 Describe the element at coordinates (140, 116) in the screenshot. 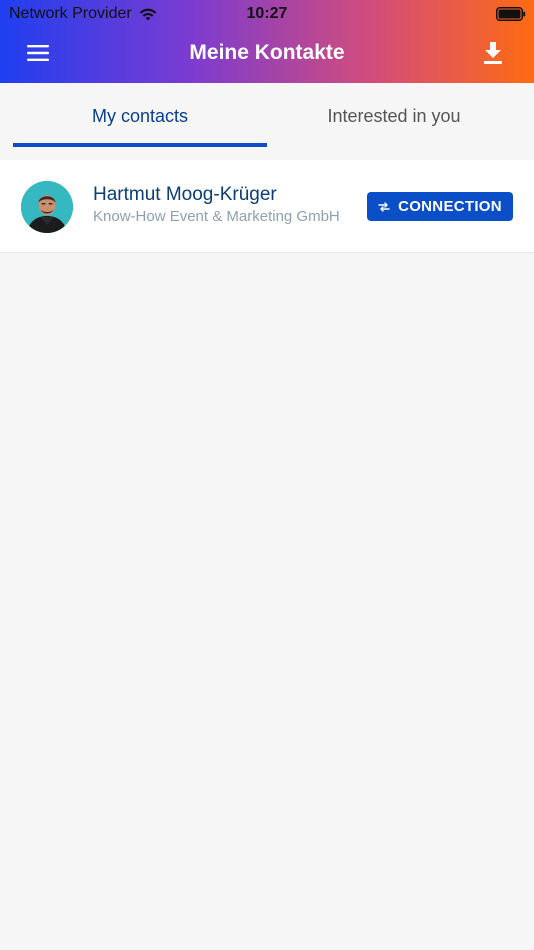

I see `tab-my-contacts: My contacts` at that location.